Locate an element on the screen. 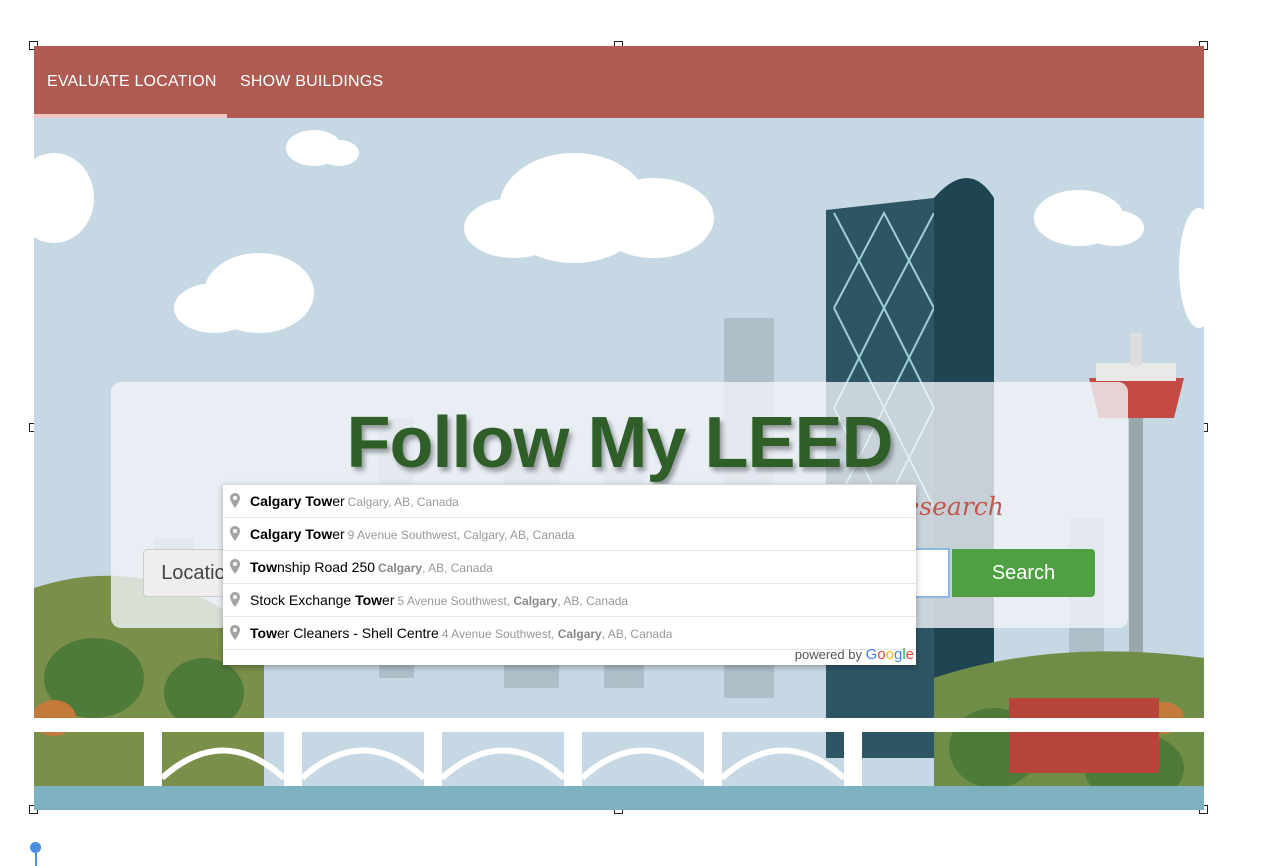 The image size is (1264, 866). suggestion-text: Township Road 250 Calgary, AB, Canada is located at coordinates (371, 567).